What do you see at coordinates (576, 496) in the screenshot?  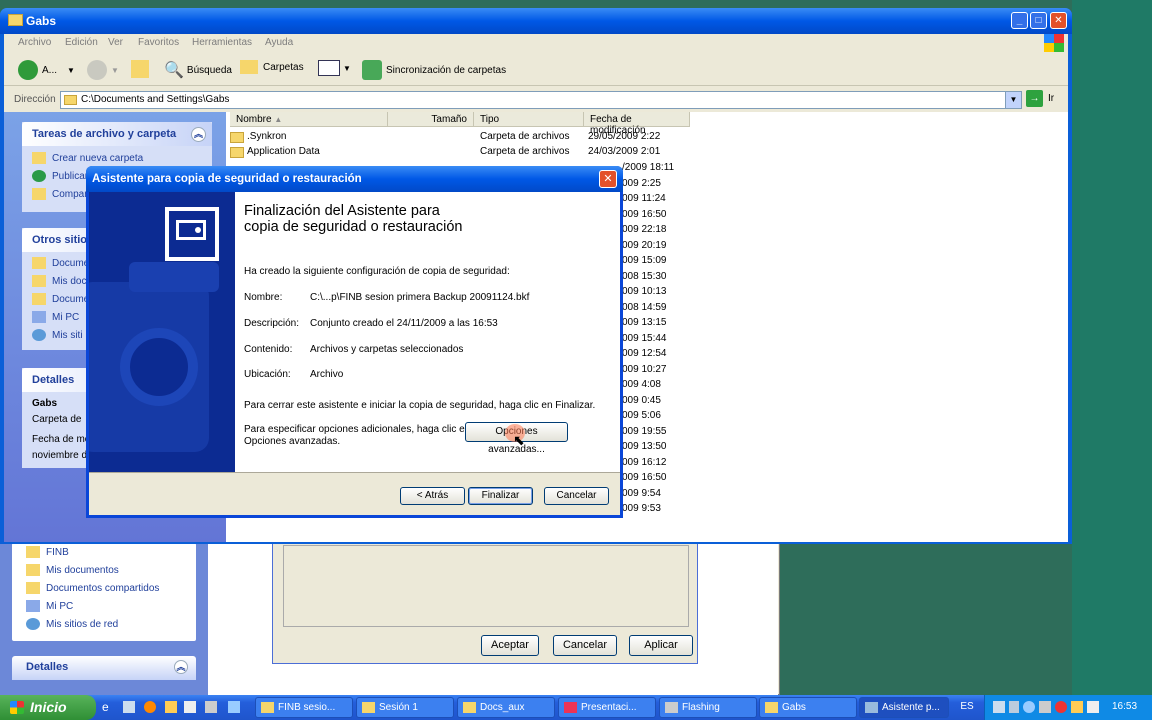 I see `cancel-button: Cancelar` at bounding box center [576, 496].